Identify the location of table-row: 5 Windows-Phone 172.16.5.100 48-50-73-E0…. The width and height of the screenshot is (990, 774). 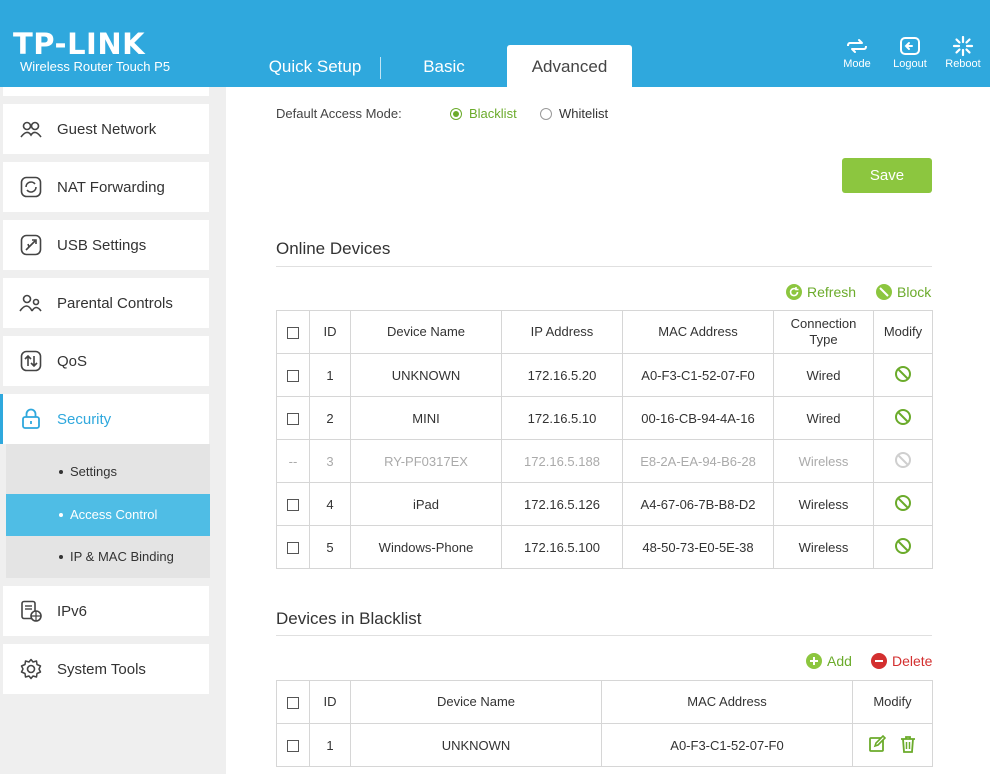
(604, 547).